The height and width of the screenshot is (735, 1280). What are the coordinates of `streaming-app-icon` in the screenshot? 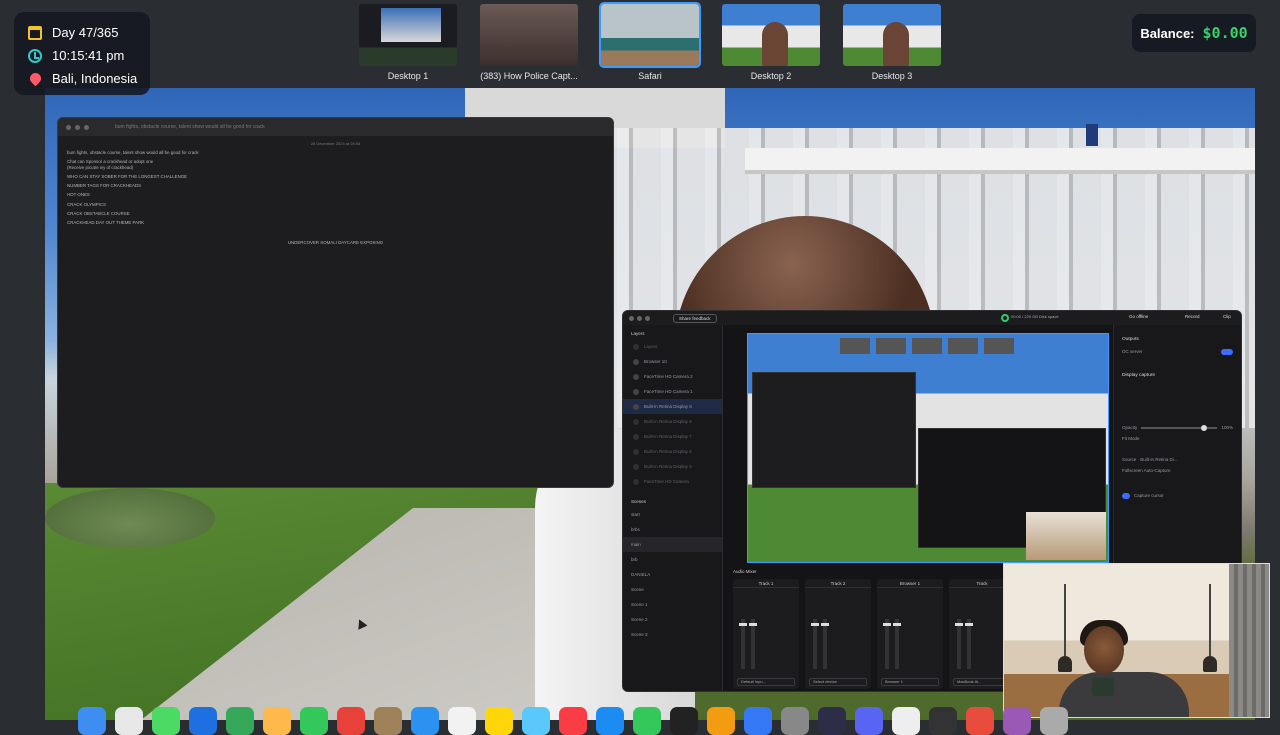 It's located at (832, 721).